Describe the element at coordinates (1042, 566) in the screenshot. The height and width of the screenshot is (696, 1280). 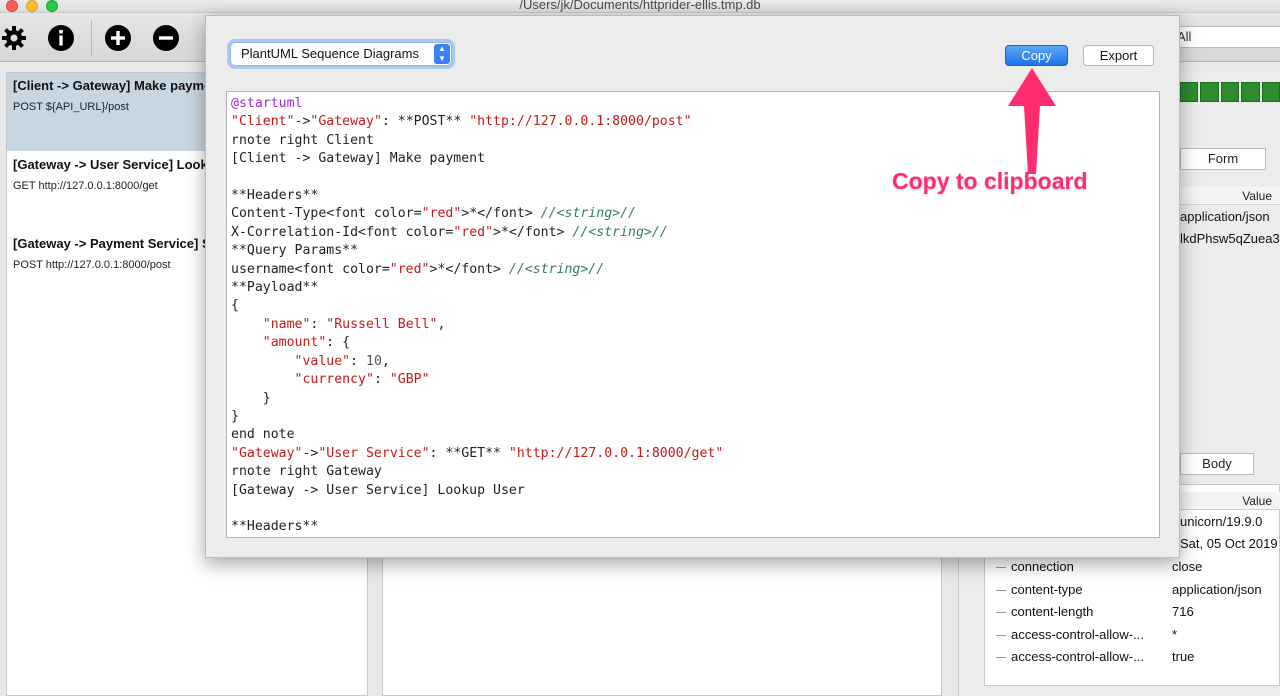
I see `header-key: connection` at that location.